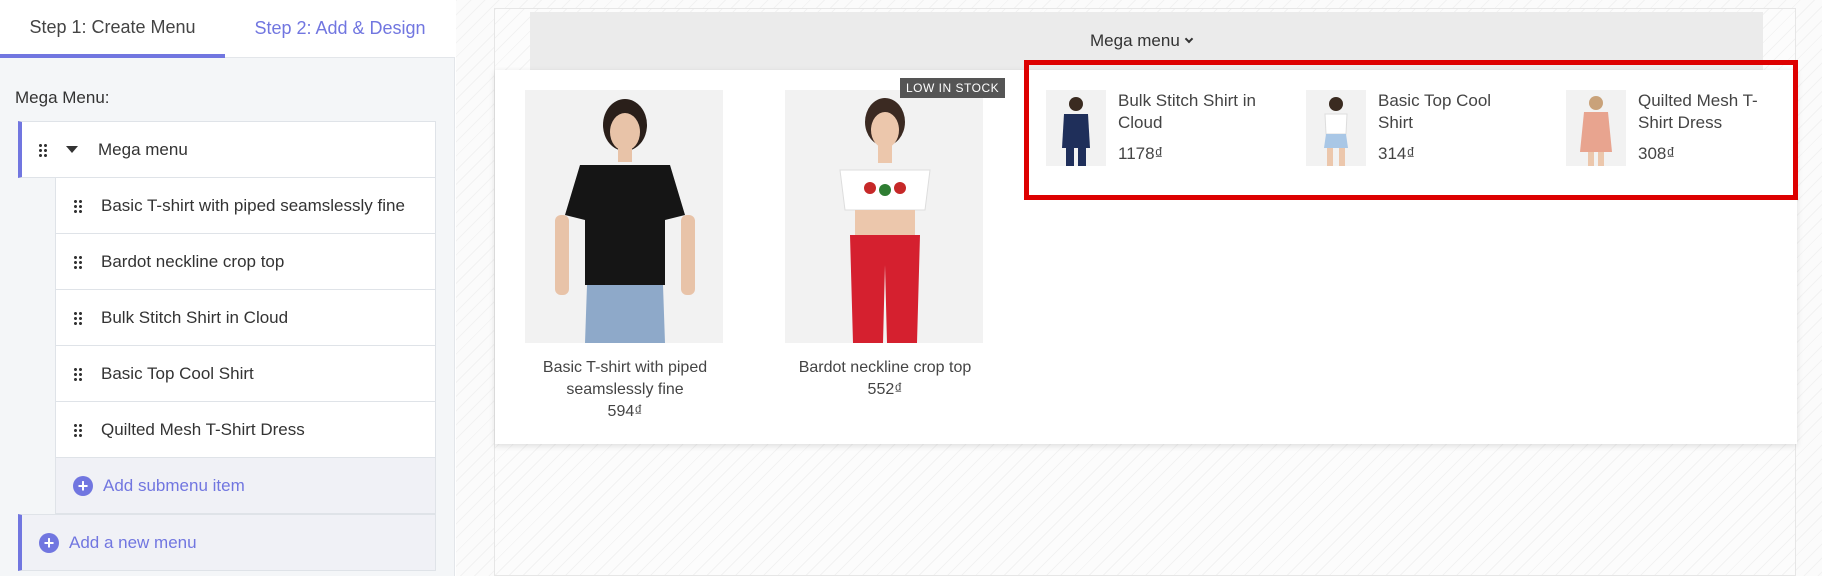 This screenshot has height=576, width=1822. What do you see at coordinates (112, 29) in the screenshot?
I see `tab-create-menu: Step 1: Create Menu` at bounding box center [112, 29].